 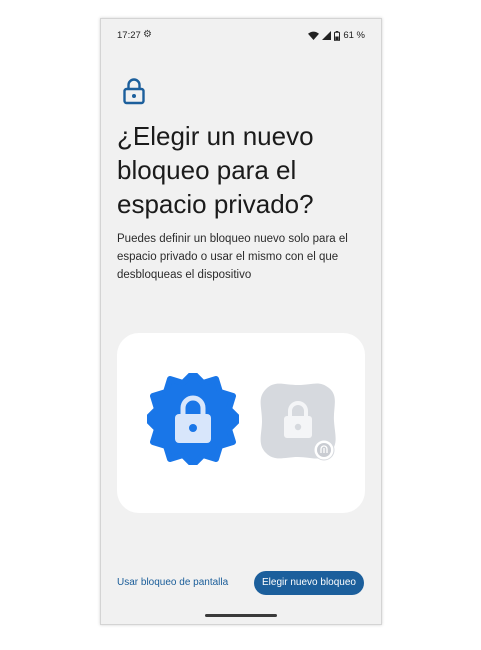 I want to click on lock-icon-primary, so click(x=193, y=419).